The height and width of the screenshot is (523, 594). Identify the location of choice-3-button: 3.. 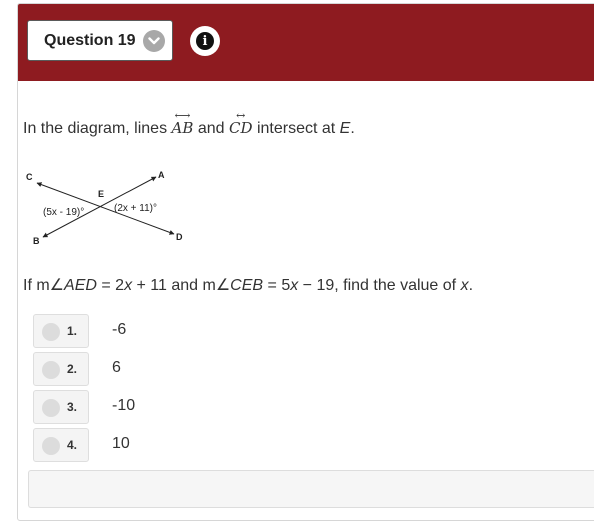
(61, 407).